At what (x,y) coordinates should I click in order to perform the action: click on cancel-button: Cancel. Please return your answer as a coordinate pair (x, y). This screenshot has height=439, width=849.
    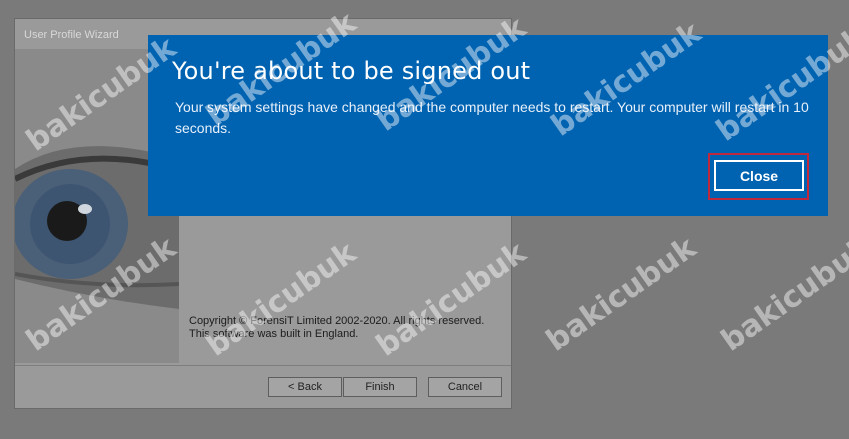
    Looking at the image, I should click on (465, 387).